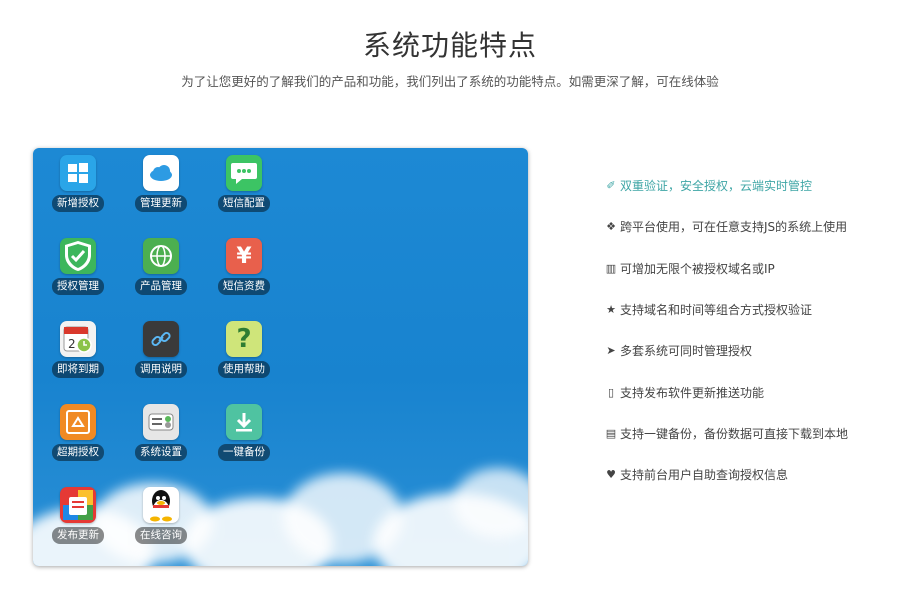 The width and height of the screenshot is (900, 591). Describe the element at coordinates (611, 392) in the screenshot. I see `mobile-icon: ▯` at that location.